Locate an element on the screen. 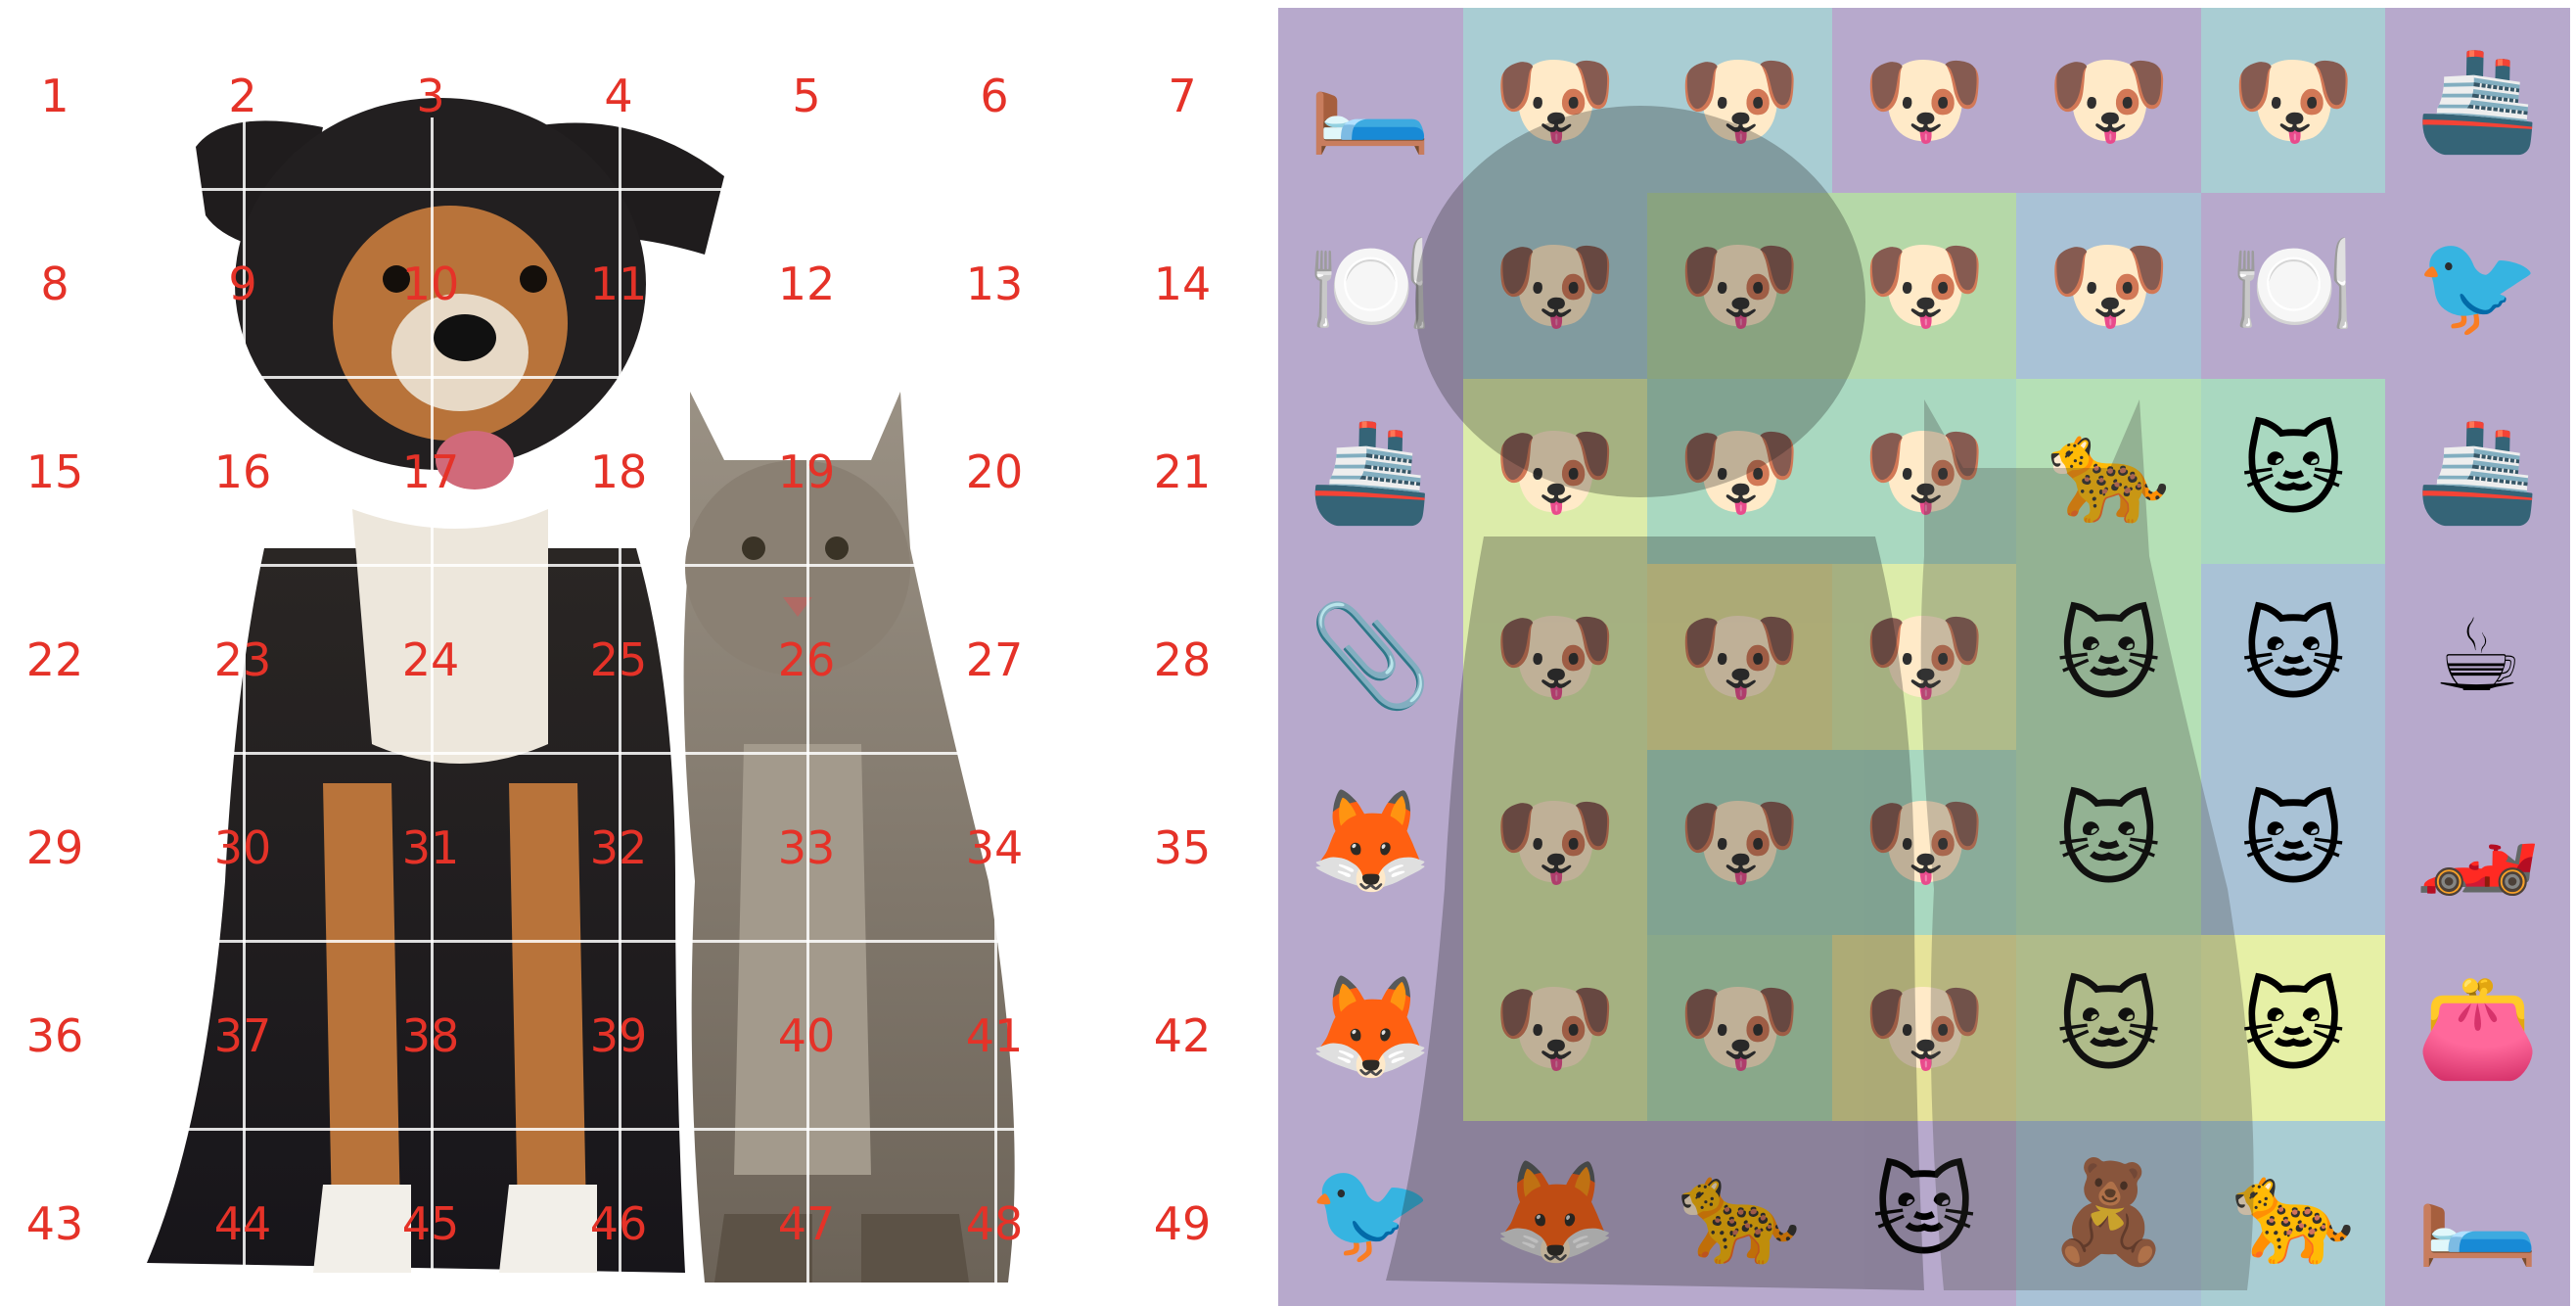 This screenshot has width=2576, height=1306. cell-number-label: 35 is located at coordinates (1182, 847).